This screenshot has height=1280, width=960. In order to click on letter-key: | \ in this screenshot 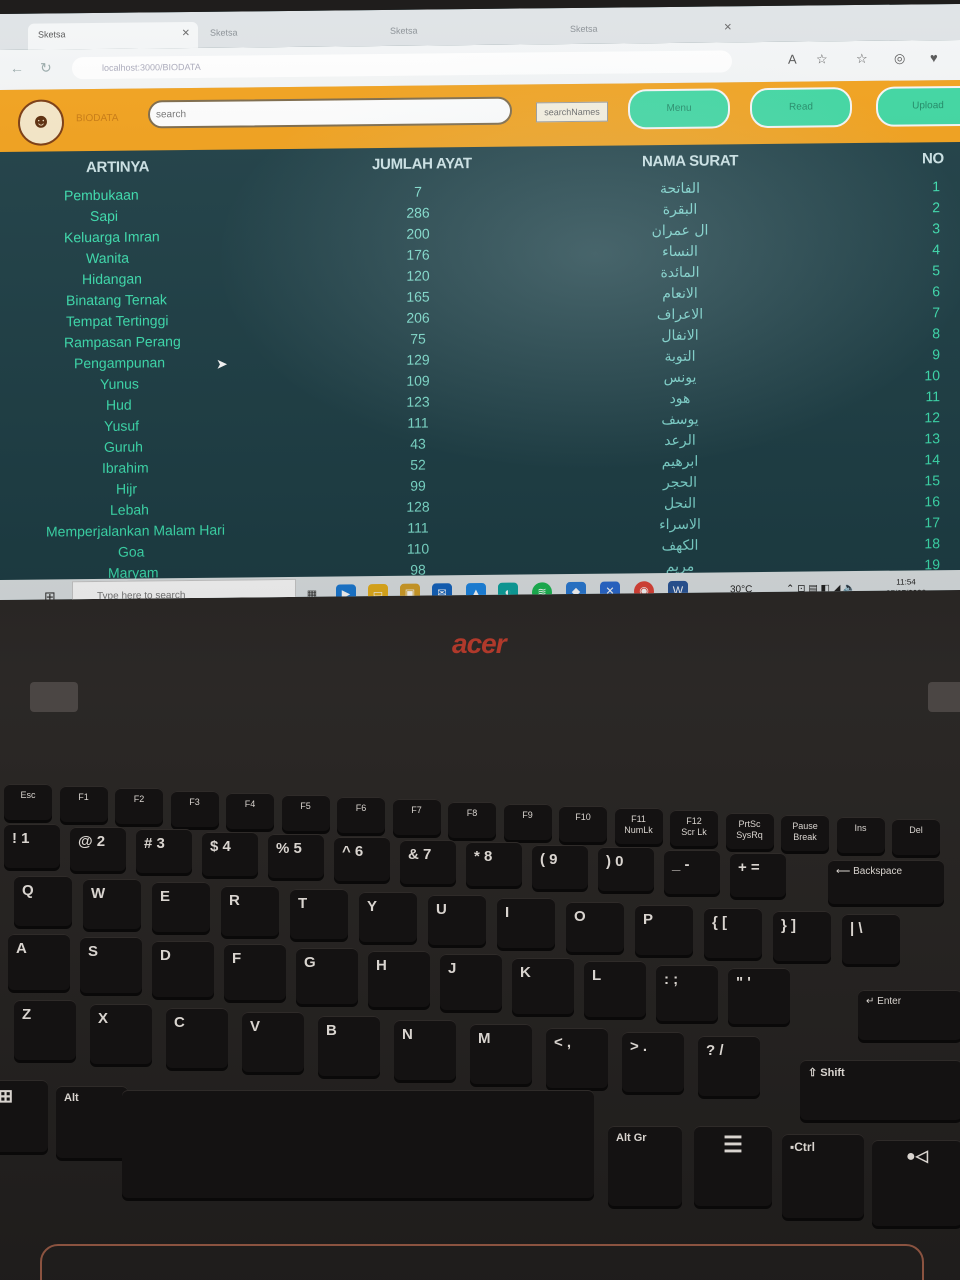, I will do `click(871, 939)`.